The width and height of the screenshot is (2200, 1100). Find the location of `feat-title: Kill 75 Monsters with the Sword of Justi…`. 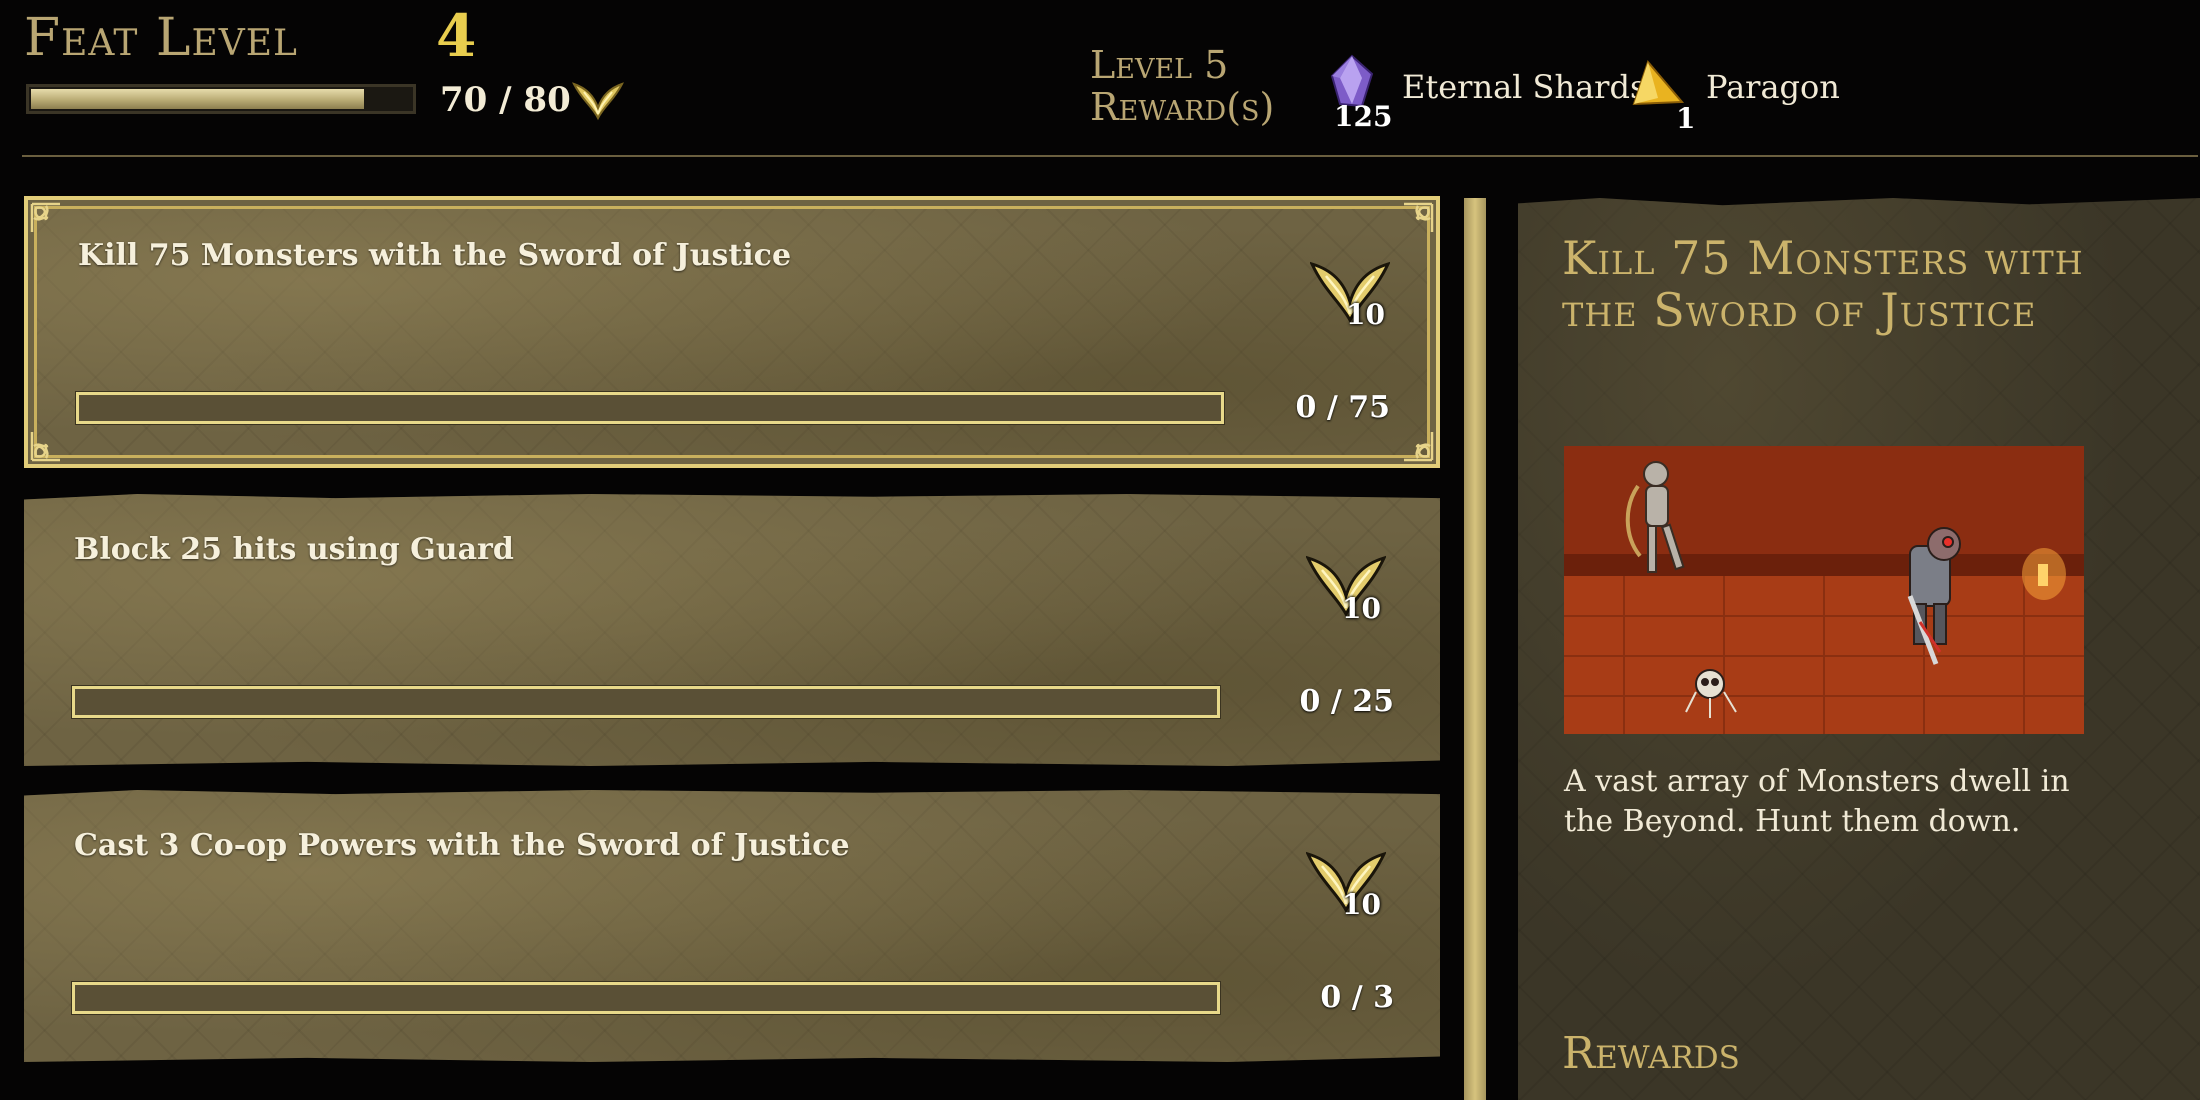

feat-title: Kill 75 Monsters with the Sword of Justi… is located at coordinates (435, 255).